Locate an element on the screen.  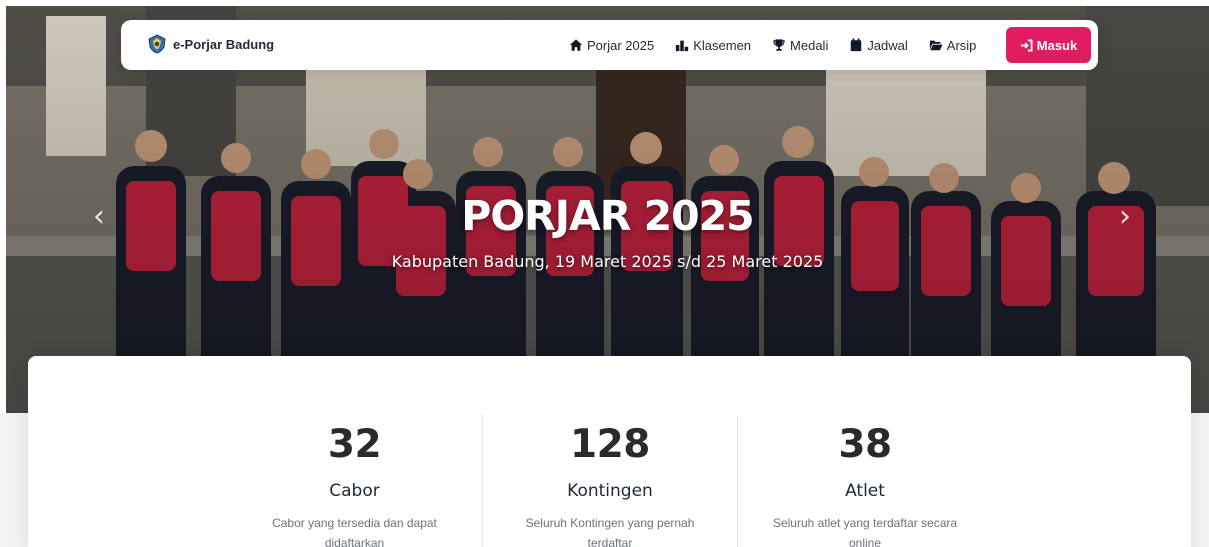
nav-item-label: Klasemen is located at coordinates (722, 45).